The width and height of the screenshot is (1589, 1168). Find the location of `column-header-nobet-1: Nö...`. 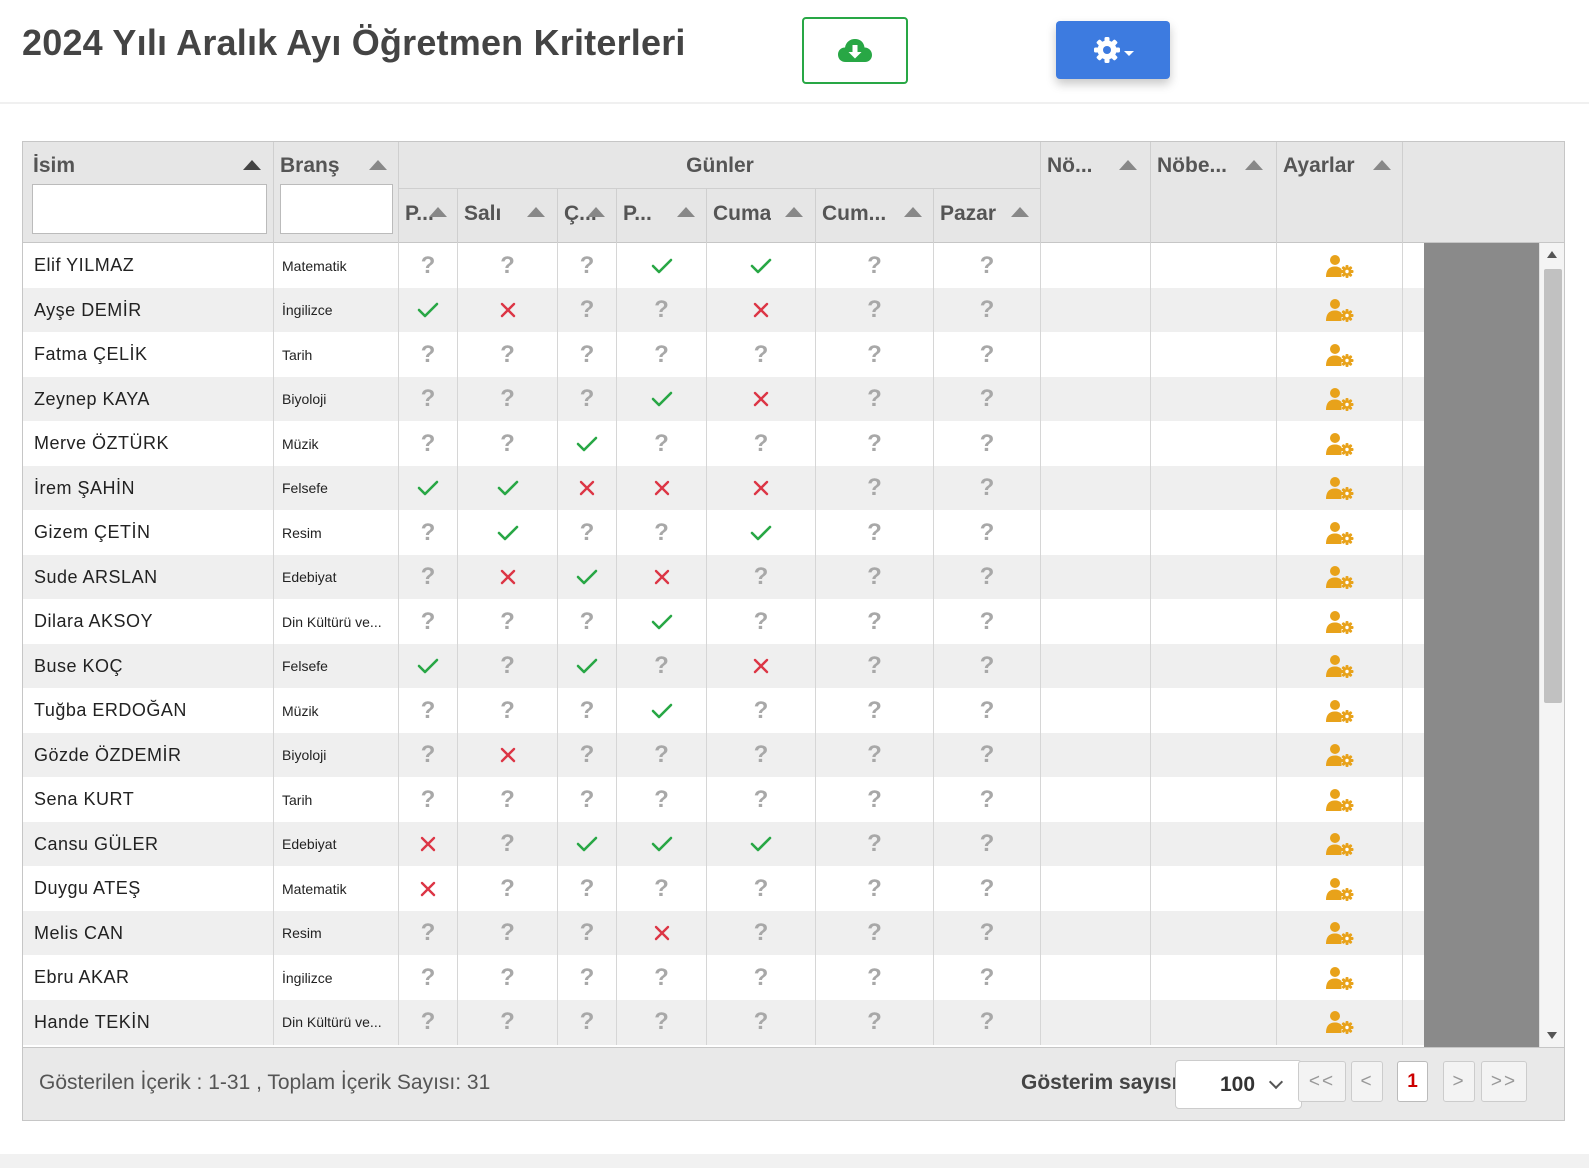

column-header-nobet-1: Nö... is located at coordinates (1096, 192).